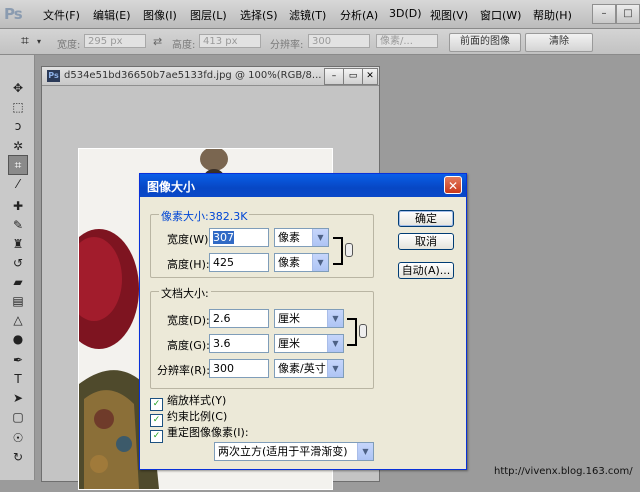 The width and height of the screenshot is (640, 492). I want to click on doc-close-button: ✕, so click(370, 76).